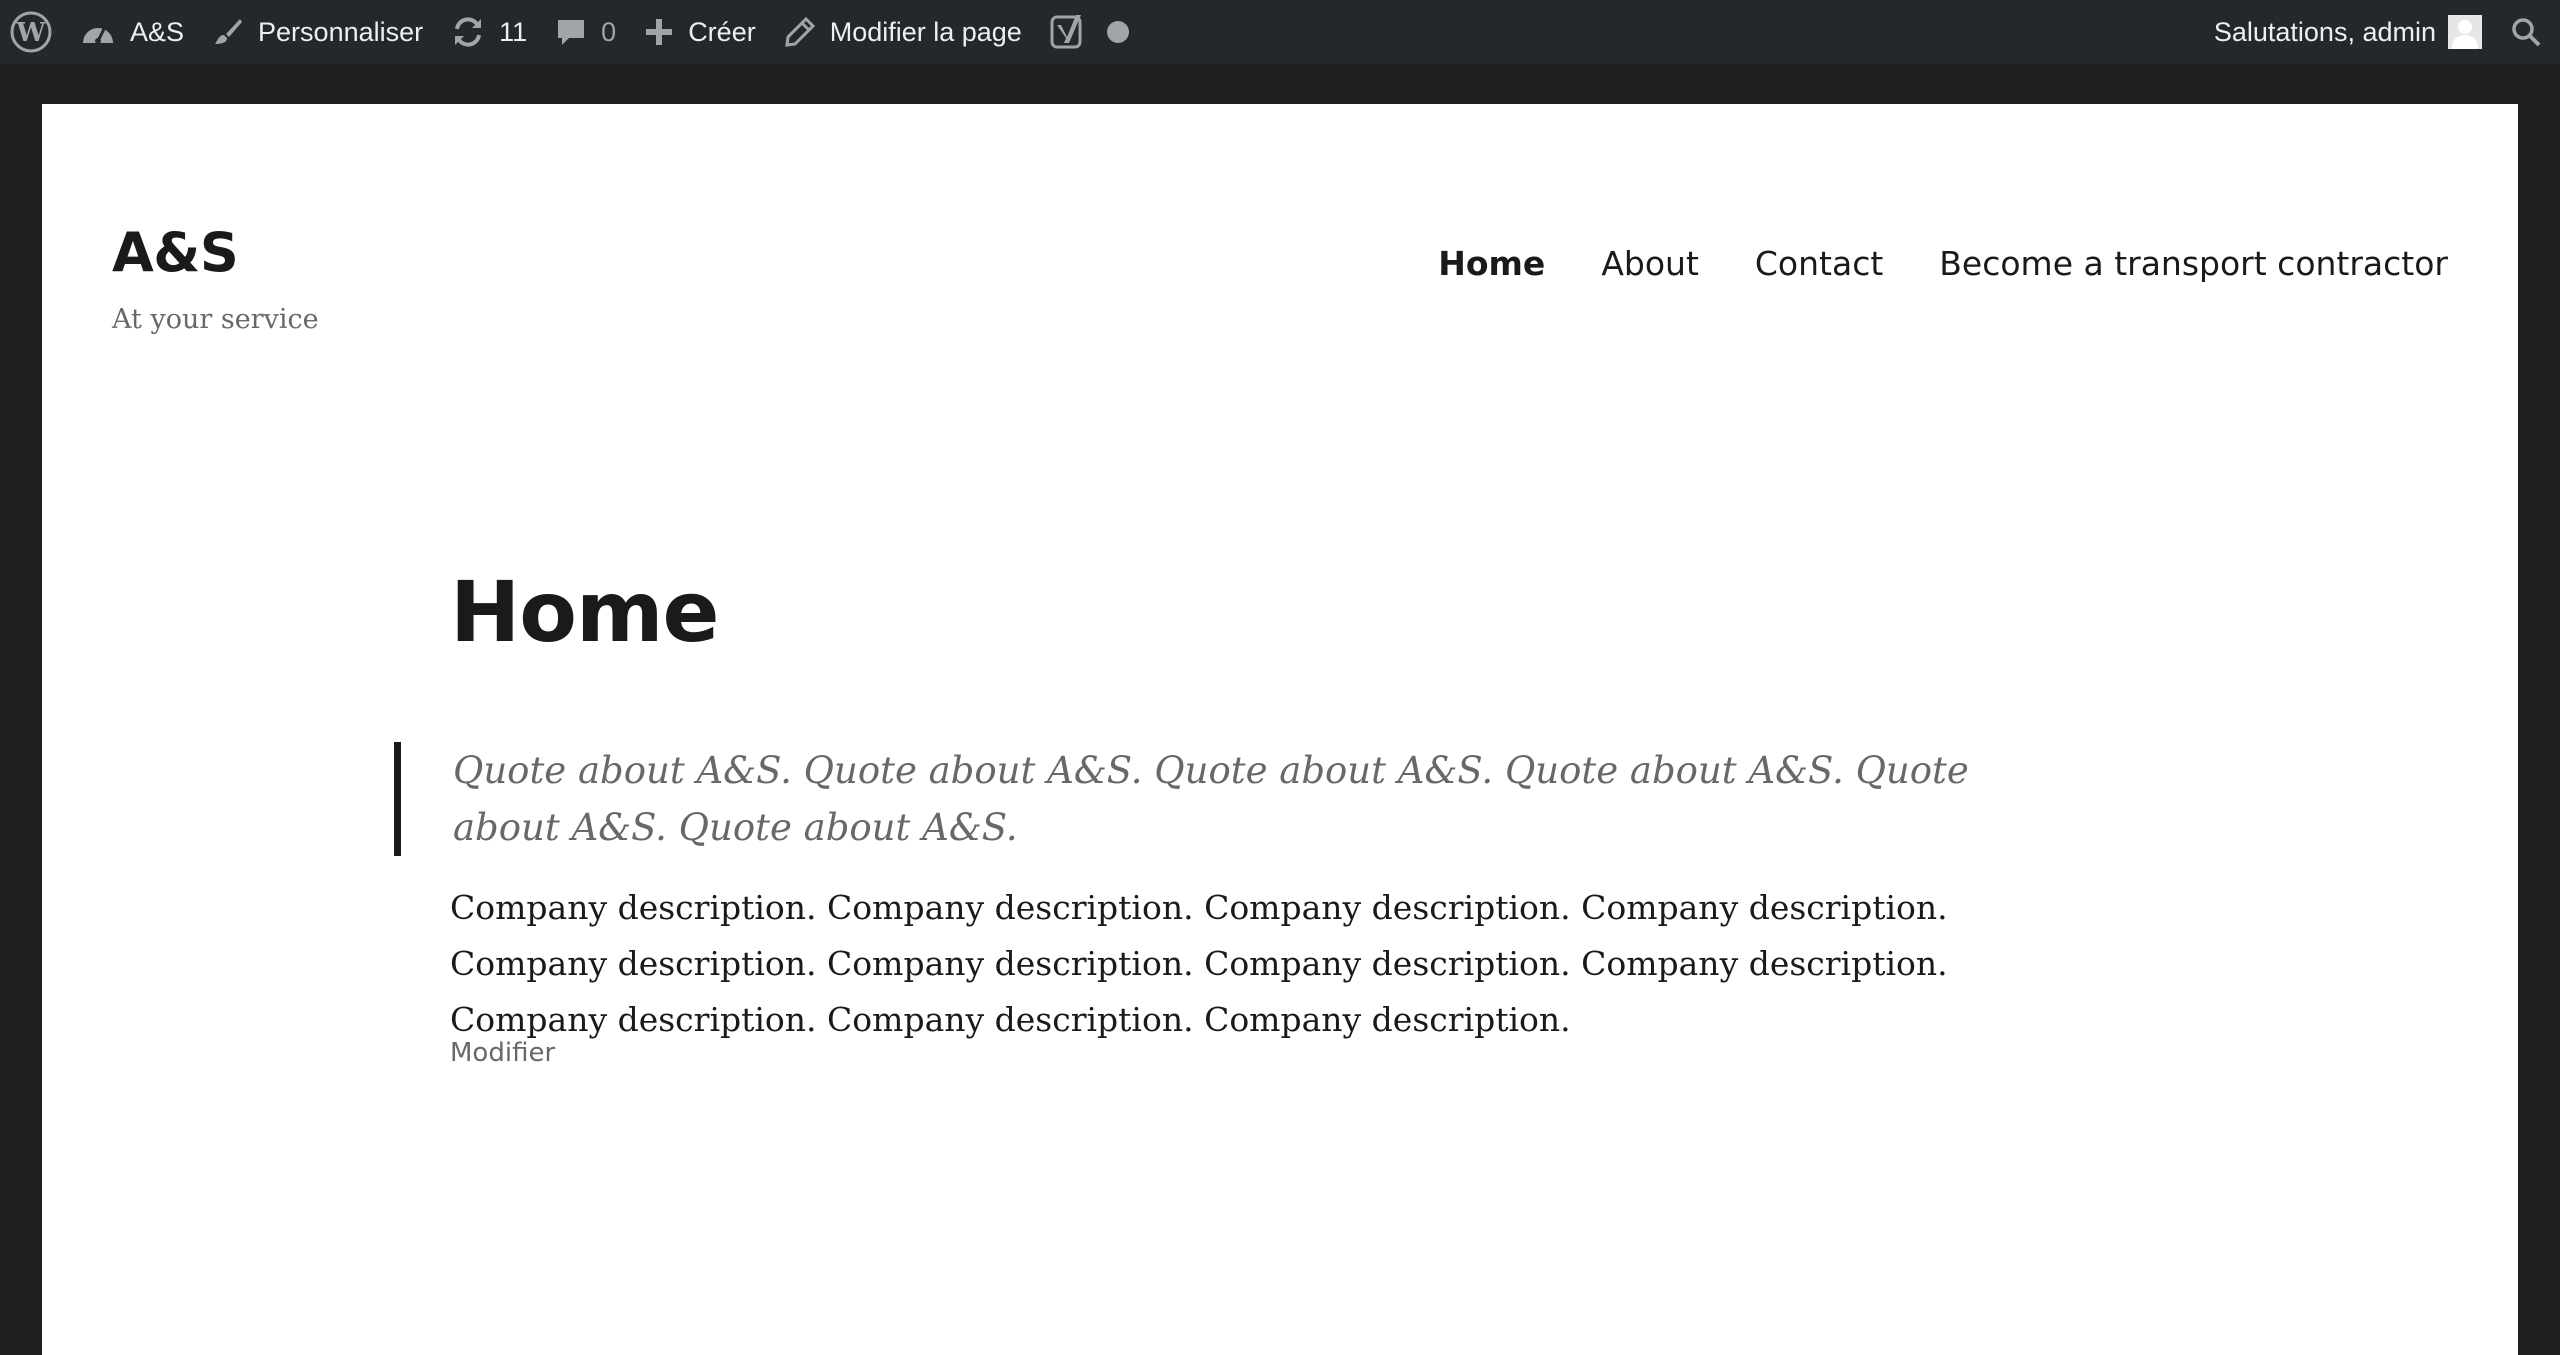 The width and height of the screenshot is (2560, 1355). Describe the element at coordinates (502, 1053) in the screenshot. I see `edit-link: Modifier` at that location.